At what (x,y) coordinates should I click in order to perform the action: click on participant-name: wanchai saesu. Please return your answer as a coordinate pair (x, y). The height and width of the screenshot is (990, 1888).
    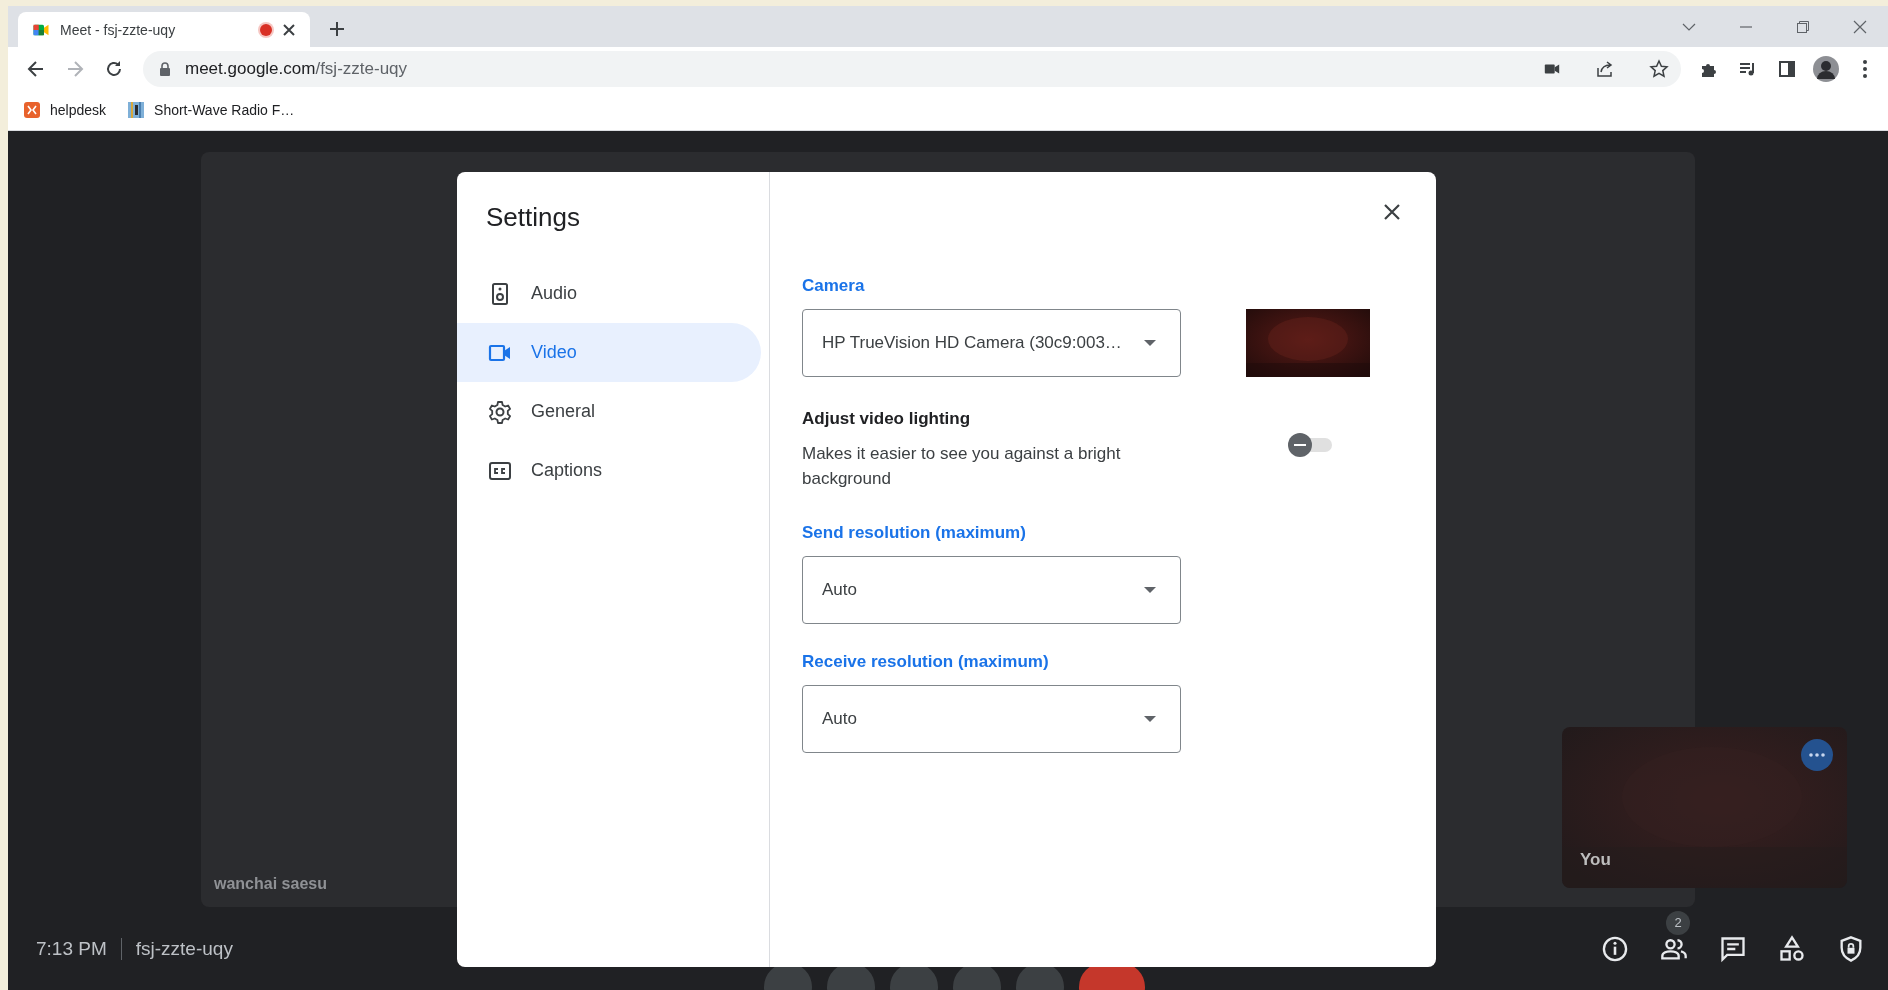
    Looking at the image, I should click on (270, 884).